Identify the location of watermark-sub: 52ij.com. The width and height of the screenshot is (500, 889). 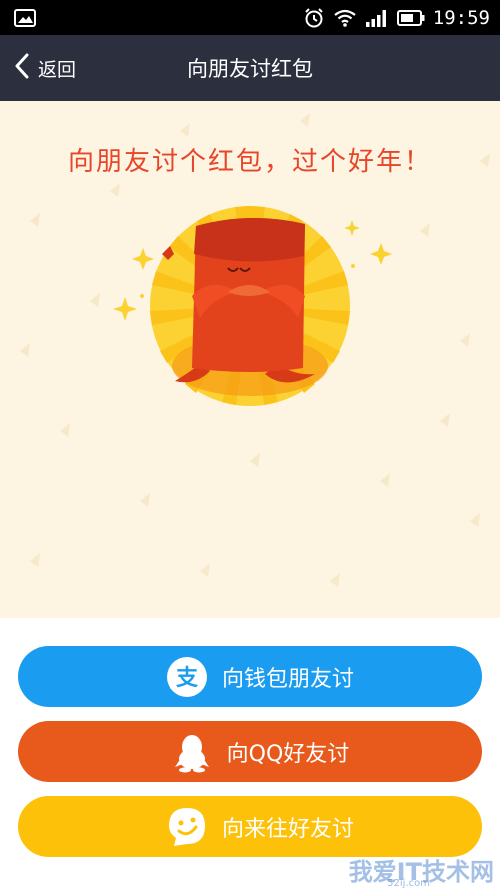
(408, 883).